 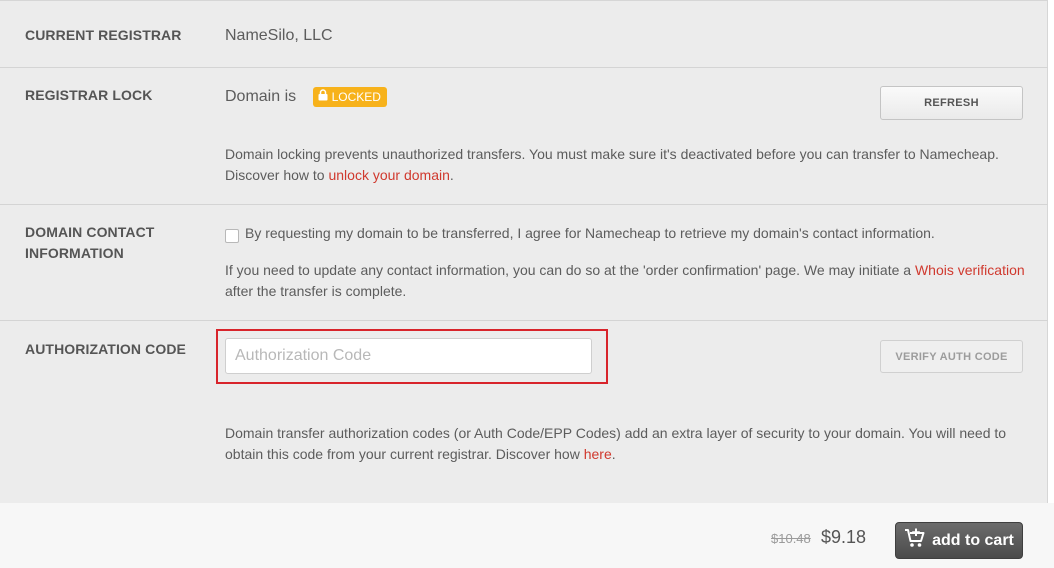 I want to click on authorization-code-label: AUTHORIZATION CODE, so click(x=105, y=349).